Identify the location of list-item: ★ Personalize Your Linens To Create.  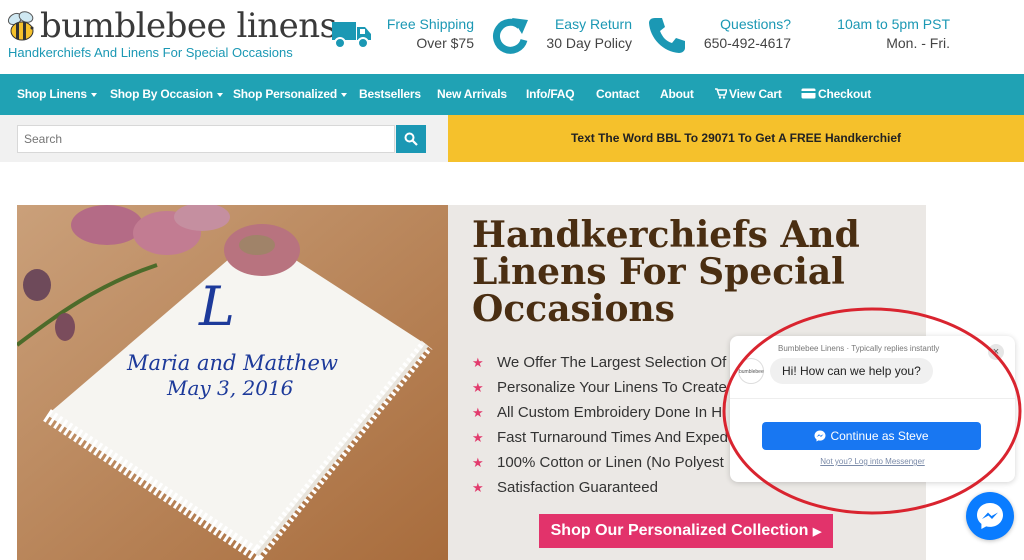
(600, 387).